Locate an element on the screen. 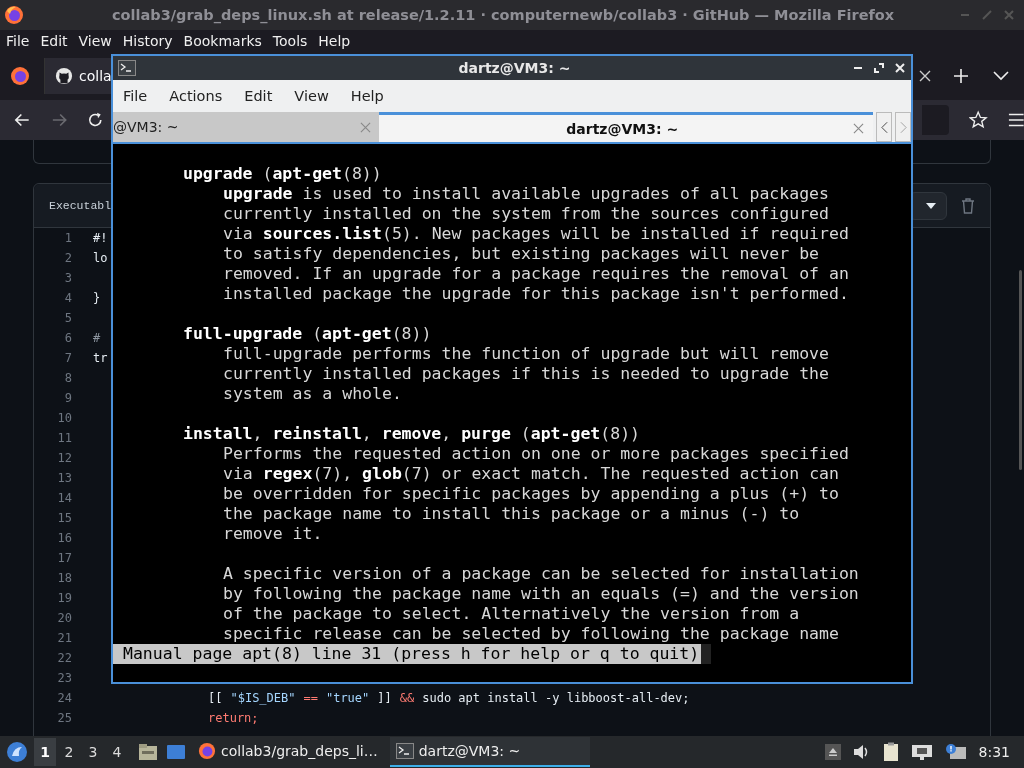 Image resolution: width=1024 pixels, height=768 pixels. eject-icon is located at coordinates (832, 752).